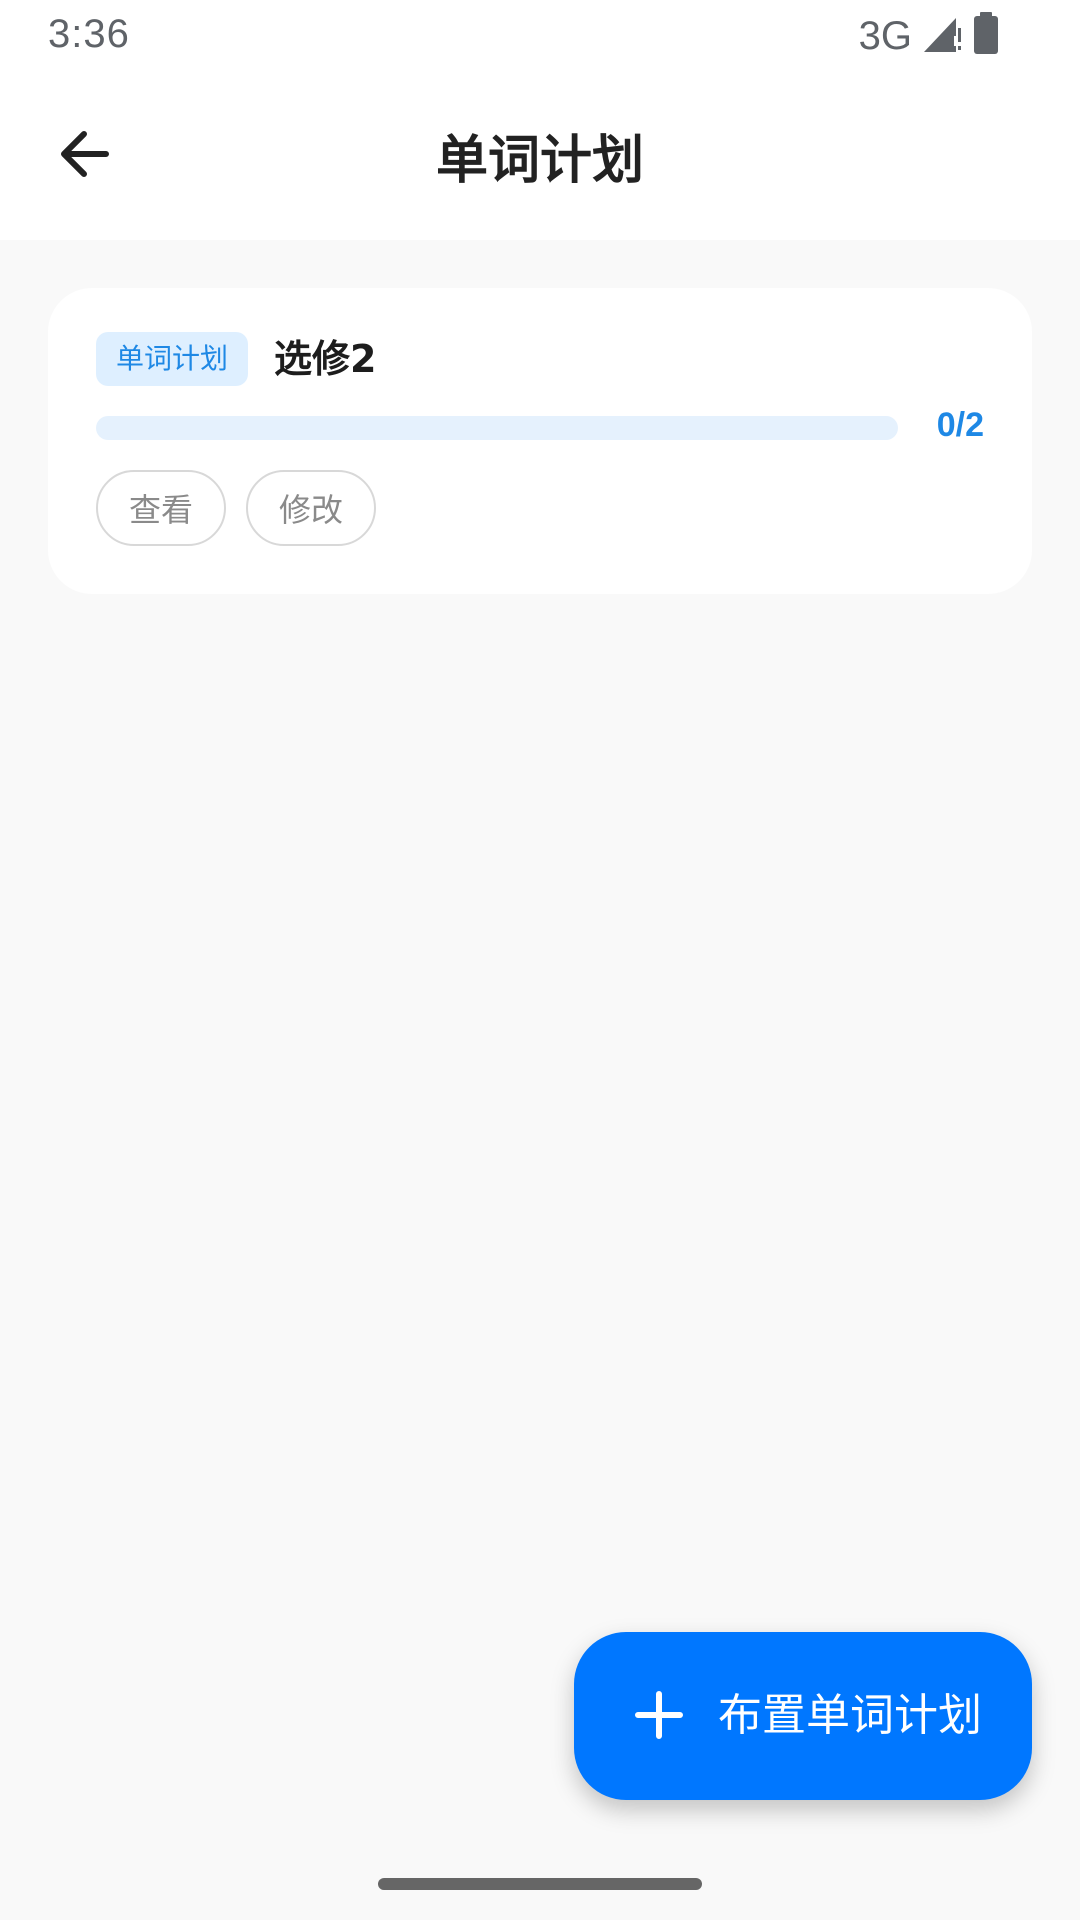 This screenshot has width=1080, height=1920. I want to click on status-icons: 3G, so click(929, 36).